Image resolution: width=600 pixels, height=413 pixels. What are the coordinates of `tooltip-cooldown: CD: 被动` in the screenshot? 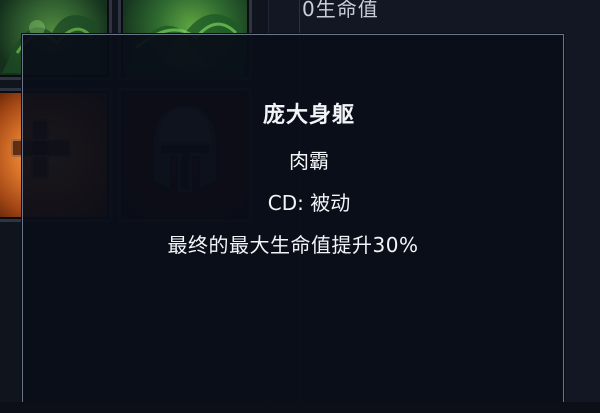 It's located at (309, 203).